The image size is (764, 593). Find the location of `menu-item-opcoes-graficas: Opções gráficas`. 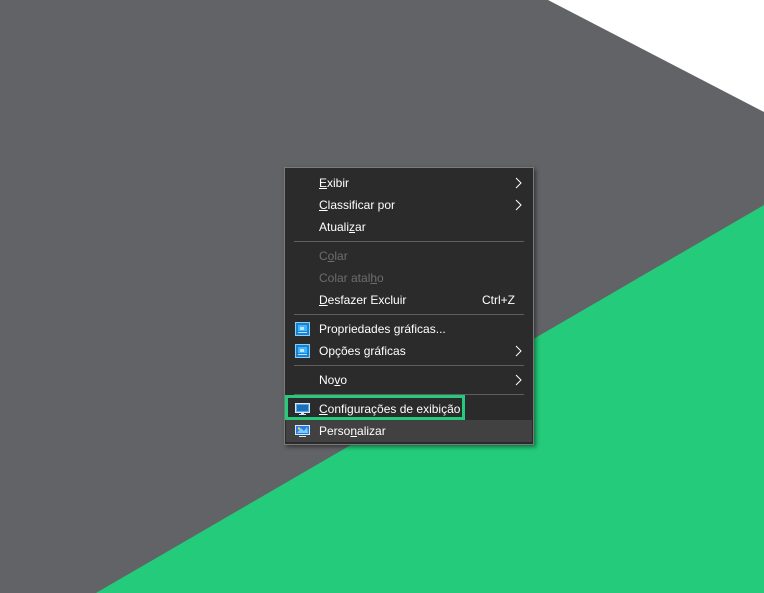

menu-item-opcoes-graficas: Opções gráficas is located at coordinates (409, 351).